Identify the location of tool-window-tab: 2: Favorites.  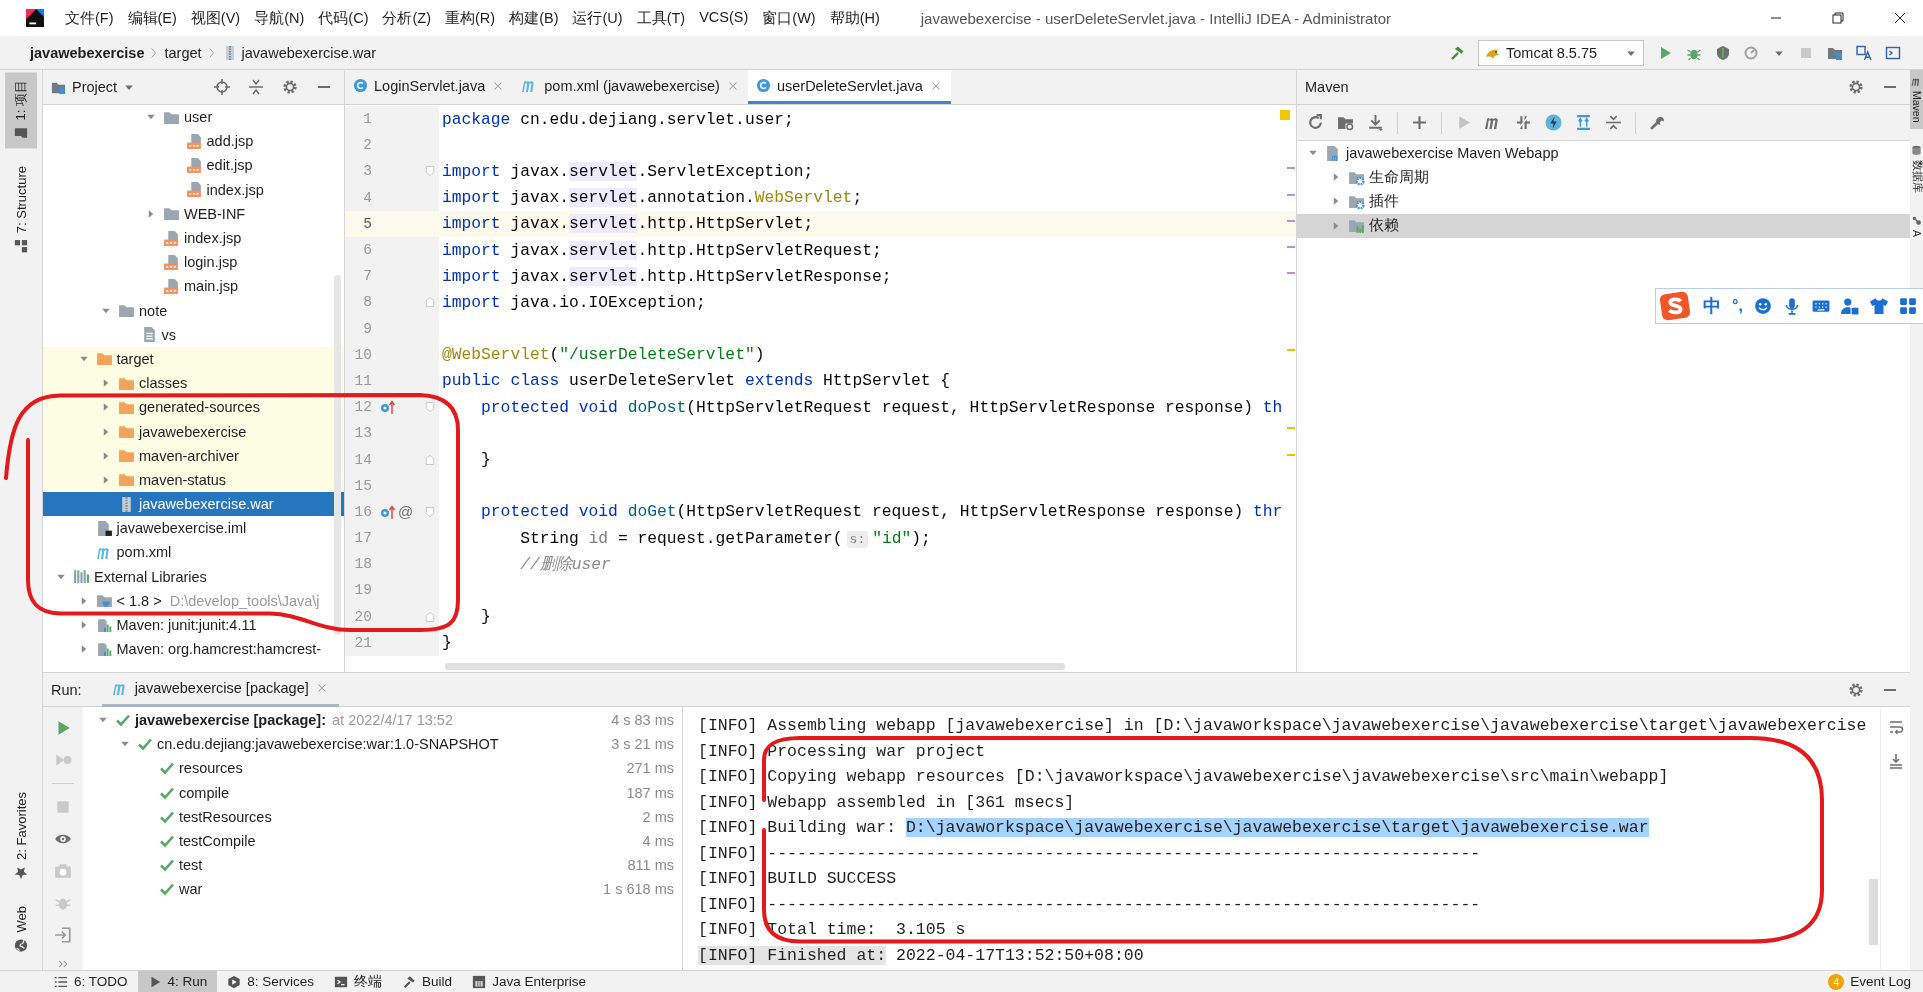
(21, 835).